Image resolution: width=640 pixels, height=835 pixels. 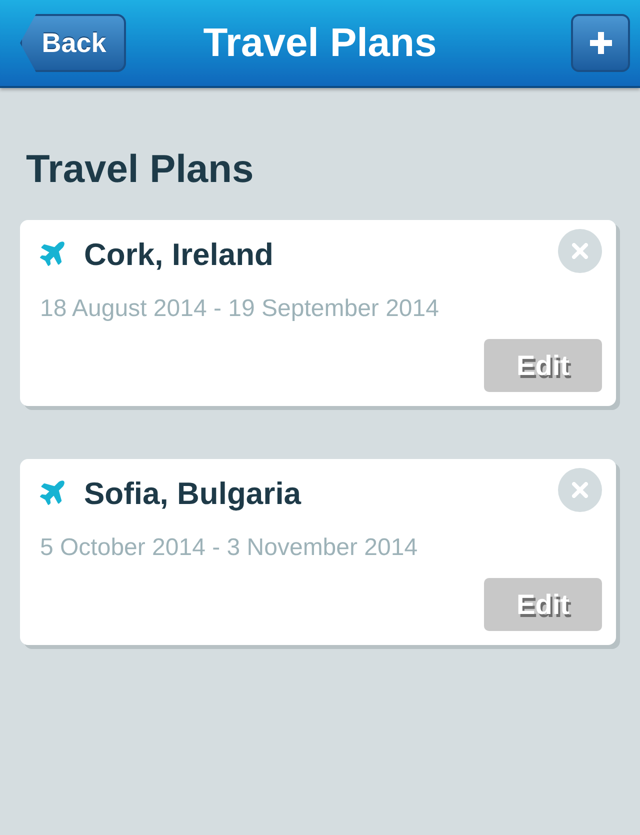 What do you see at coordinates (193, 494) in the screenshot?
I see `trip-destination: Sofia, Bulgaria` at bounding box center [193, 494].